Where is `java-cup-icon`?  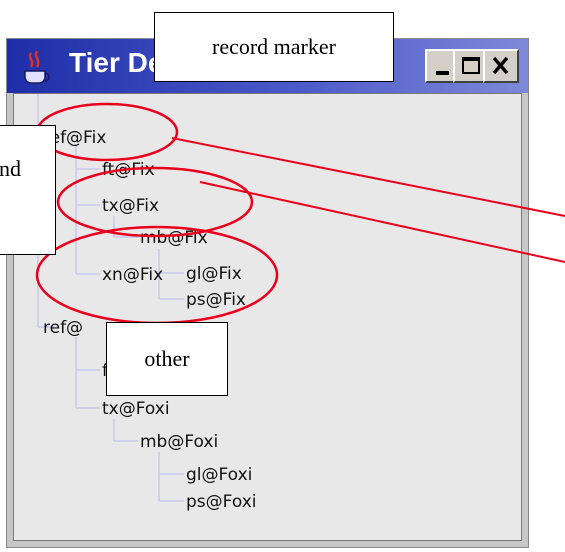 java-cup-icon is located at coordinates (37, 67).